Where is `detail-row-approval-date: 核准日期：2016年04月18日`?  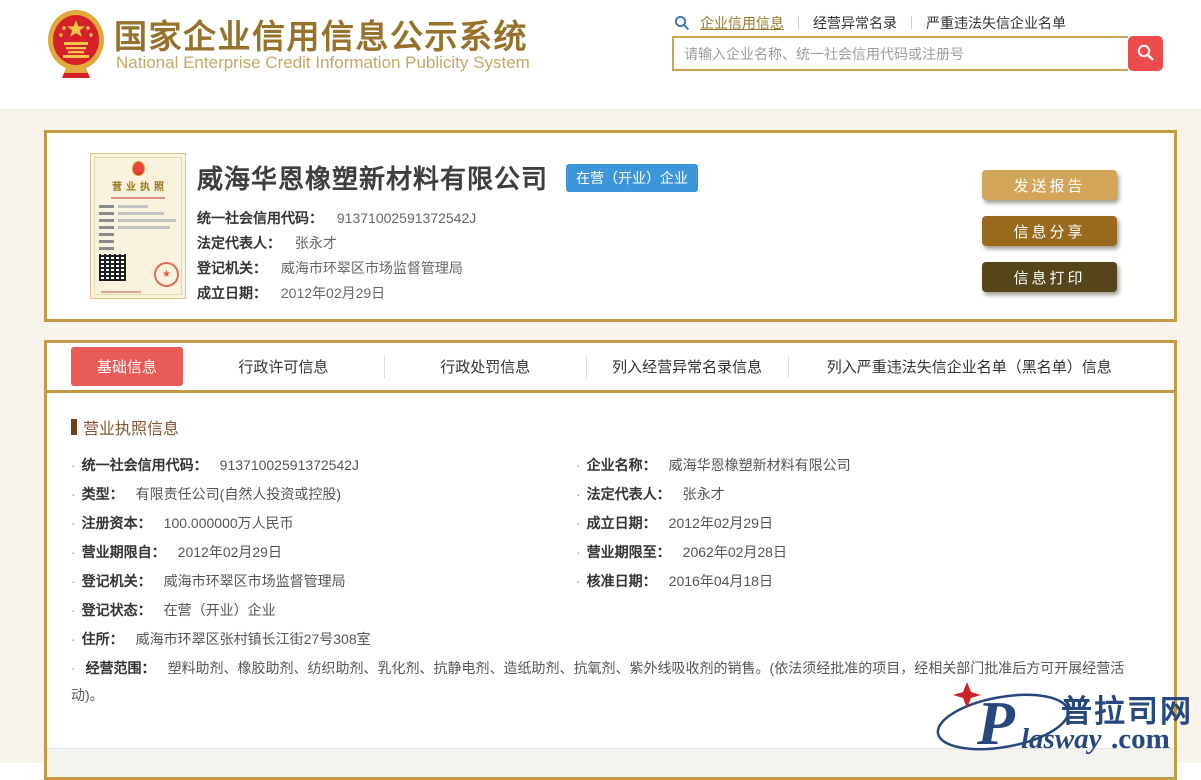 detail-row-approval-date: 核准日期：2016年04月18日 is located at coordinates (863, 581).